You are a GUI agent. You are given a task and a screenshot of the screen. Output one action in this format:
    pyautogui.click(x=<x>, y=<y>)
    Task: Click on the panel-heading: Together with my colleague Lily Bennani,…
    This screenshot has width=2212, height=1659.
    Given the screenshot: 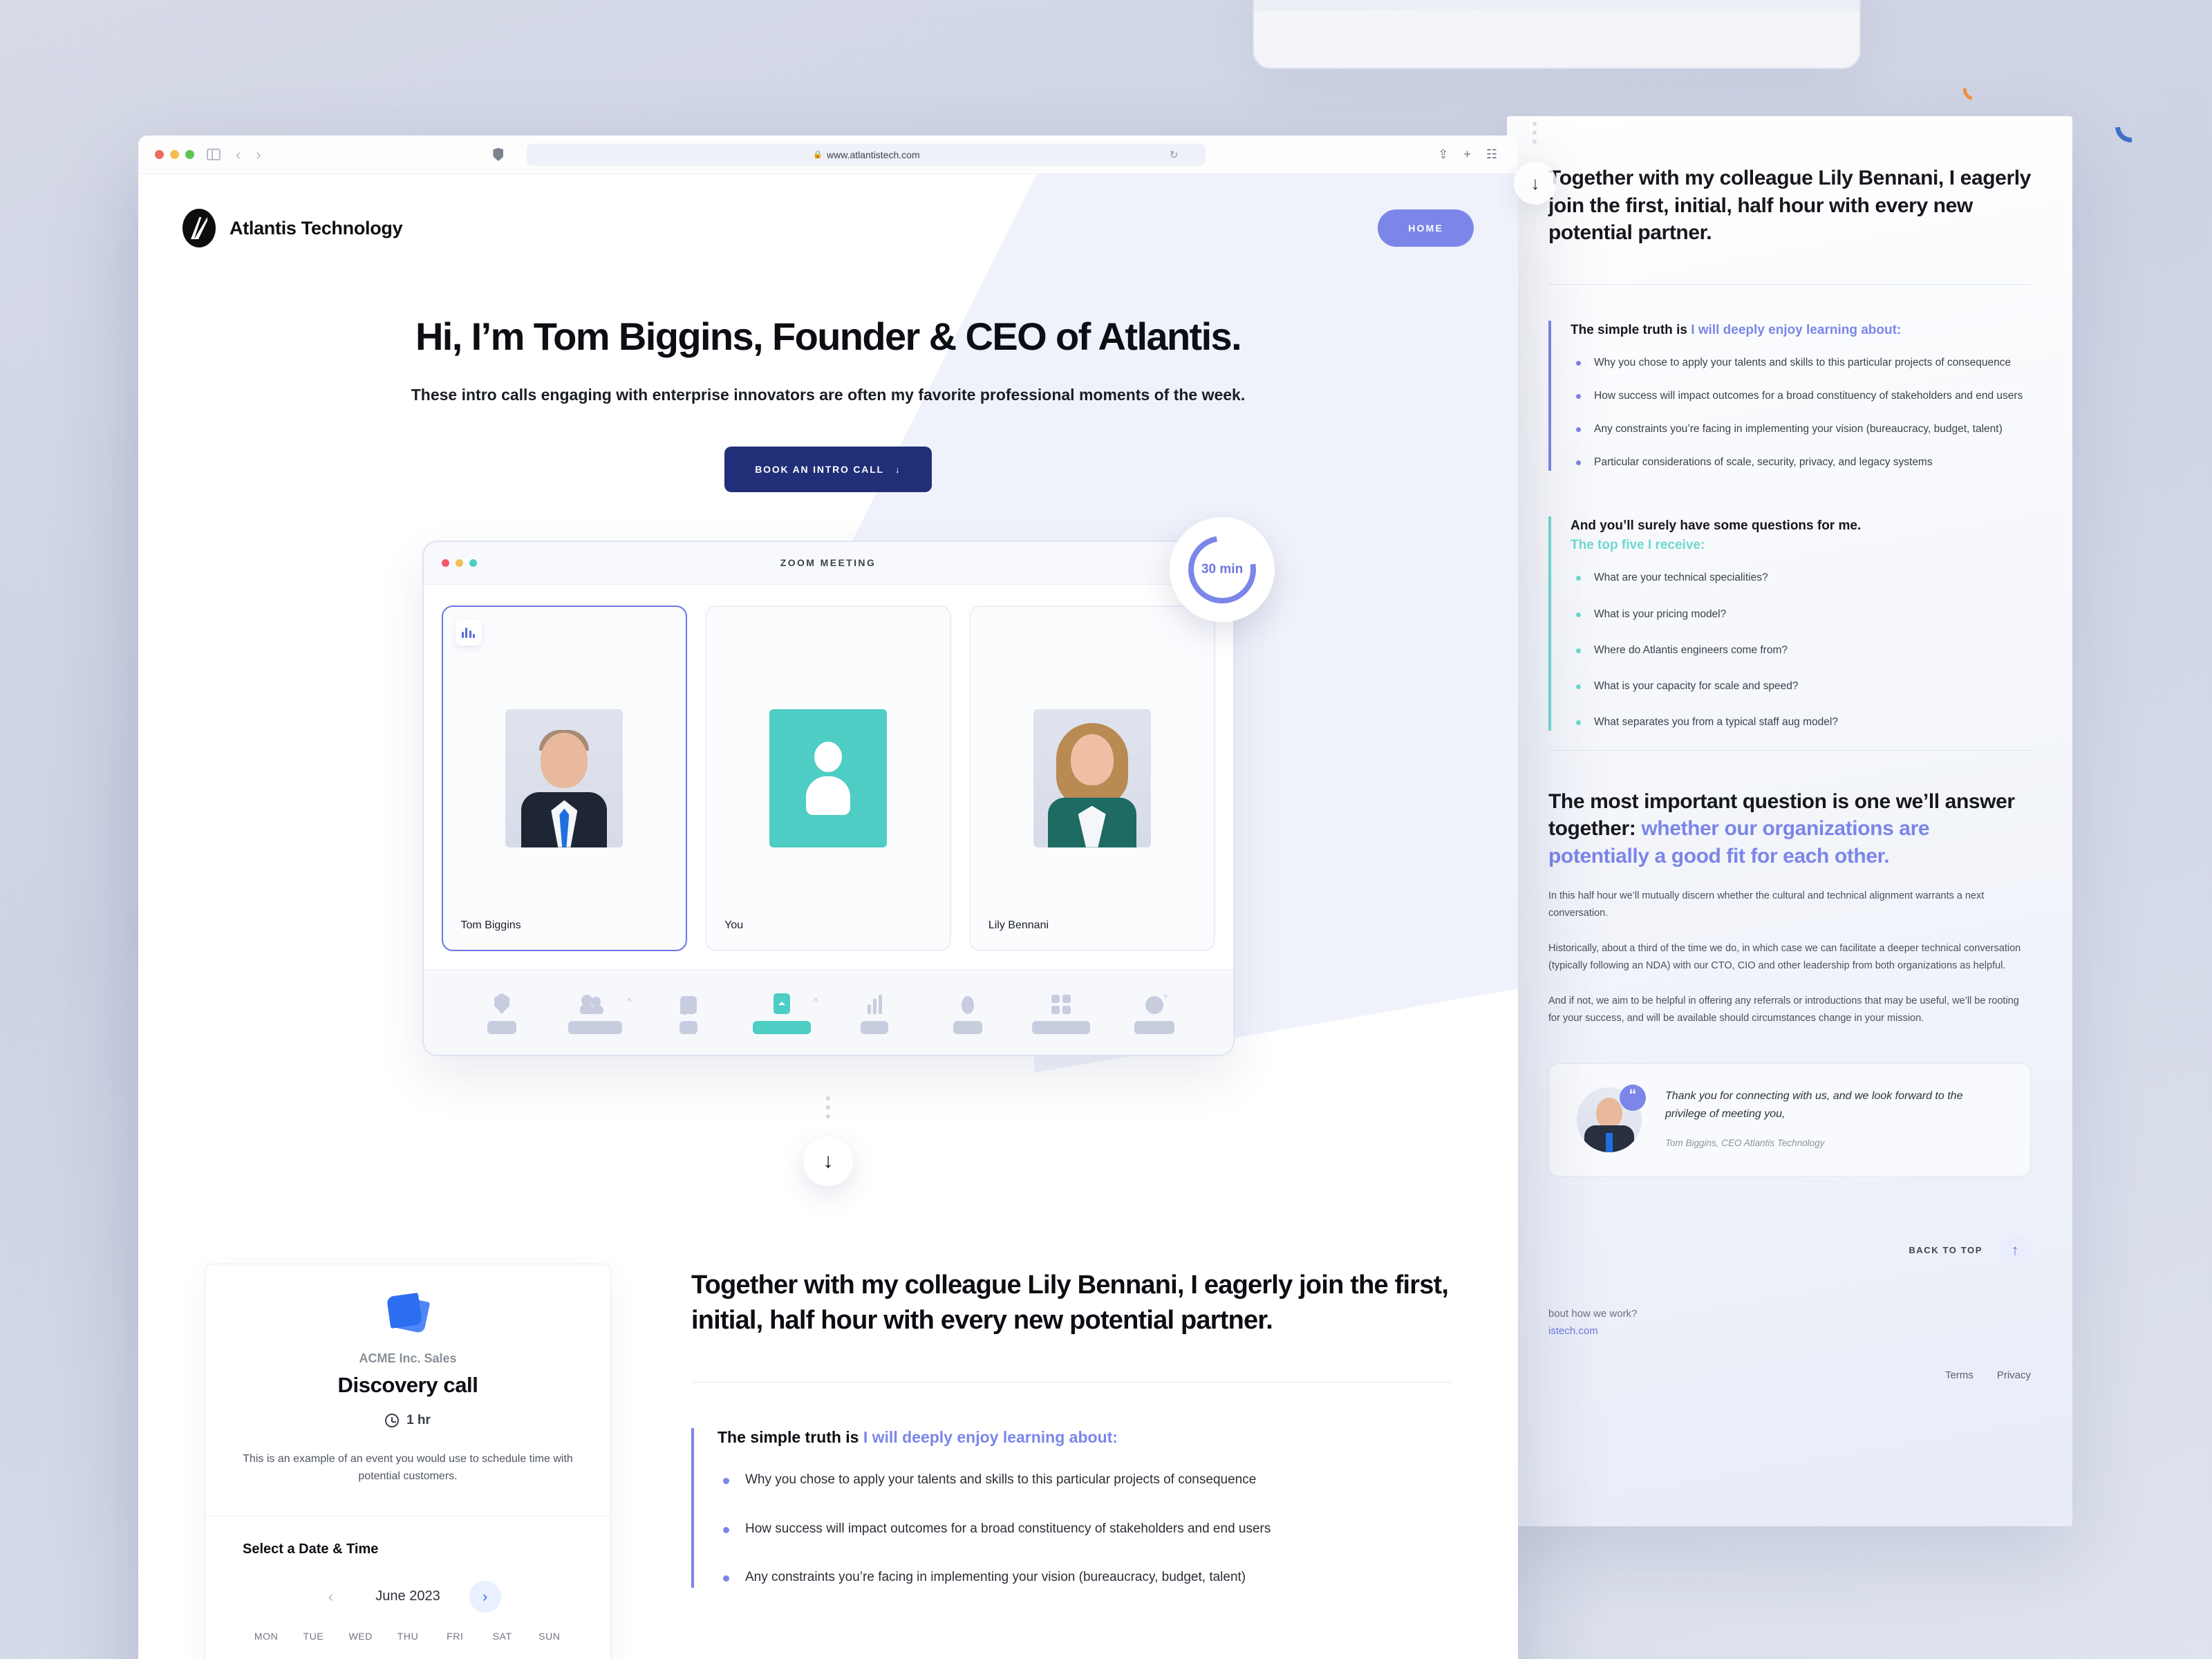 What is the action you would take?
    pyautogui.click(x=1789, y=206)
    